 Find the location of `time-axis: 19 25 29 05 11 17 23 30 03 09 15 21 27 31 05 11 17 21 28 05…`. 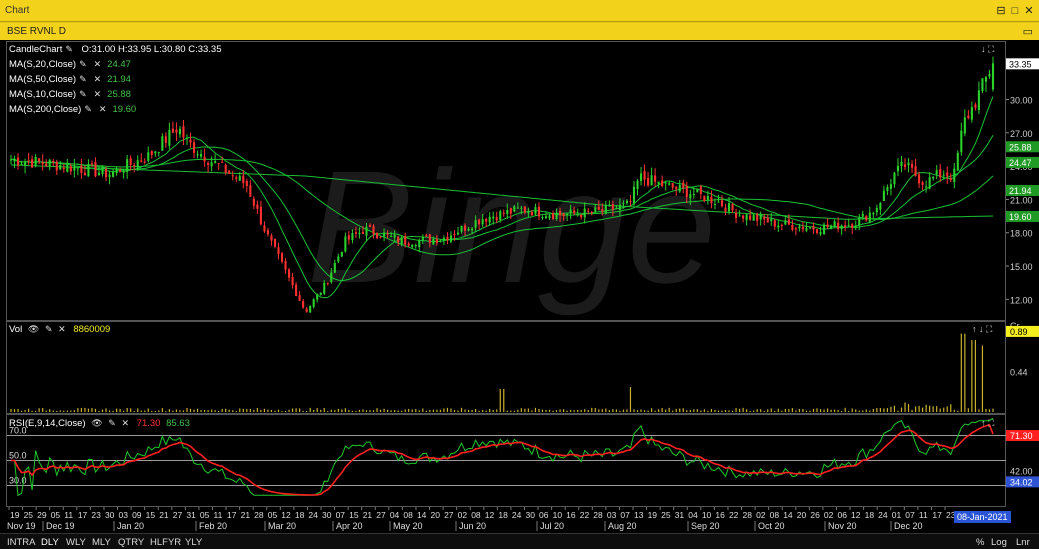

time-axis: 19 25 29 05 11 17 23 30 03 09 15 21 27 31 05 11 17 21 28 05… is located at coordinates (506, 520).